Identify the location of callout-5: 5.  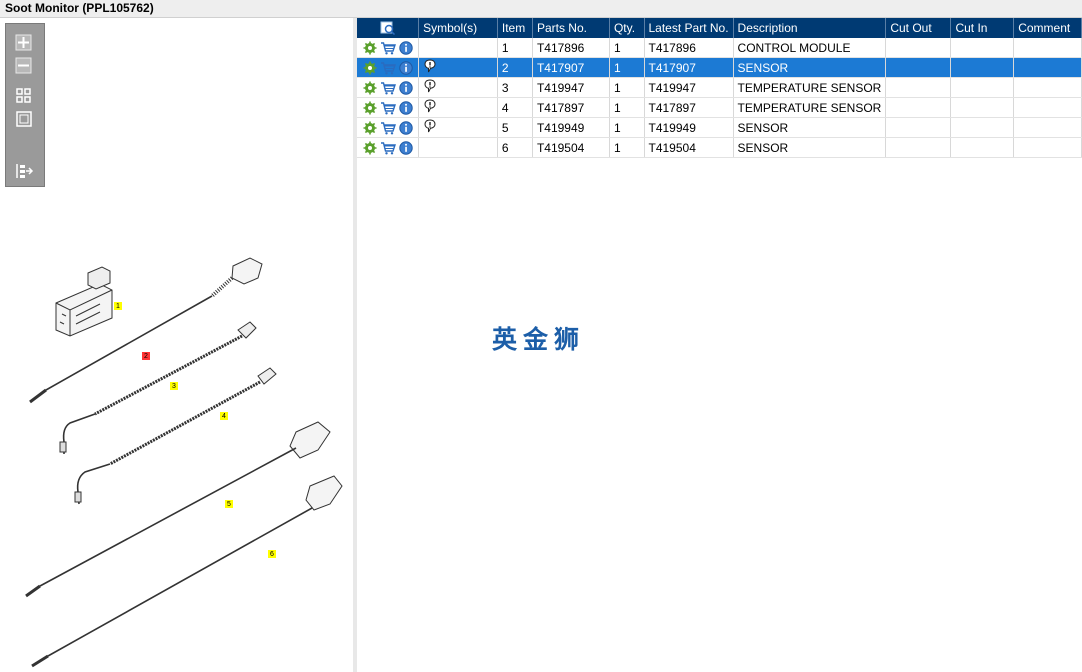
(229, 504).